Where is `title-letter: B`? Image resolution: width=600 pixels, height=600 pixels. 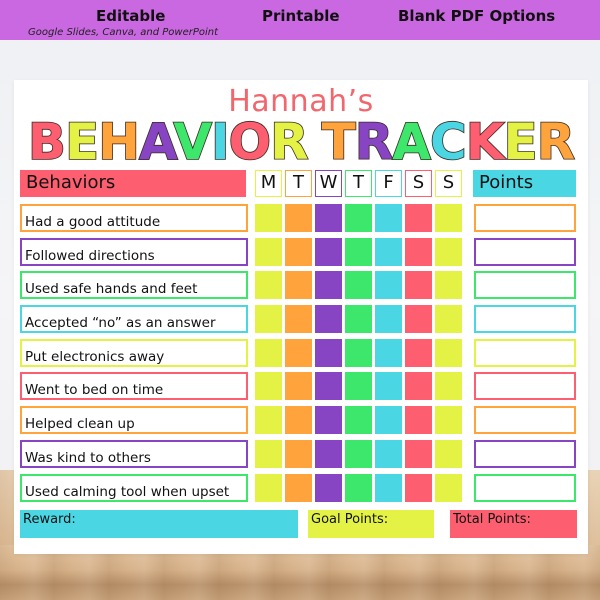
title-letter: B is located at coordinates (47, 142).